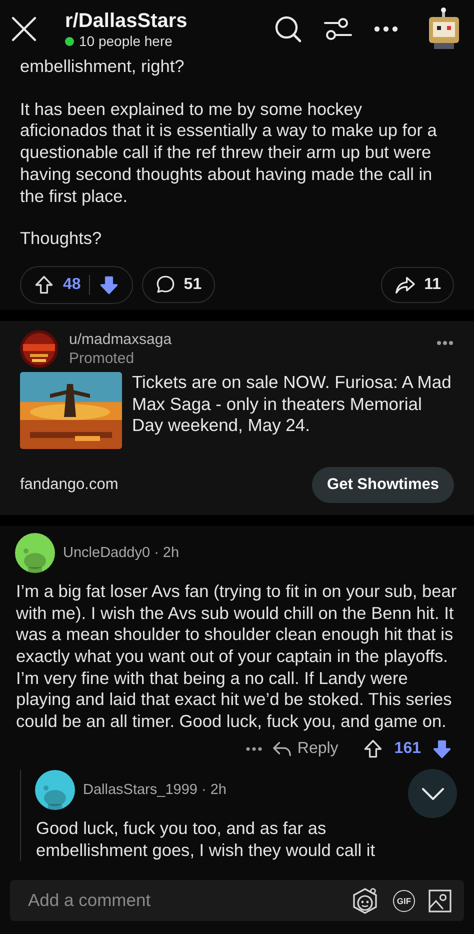  I want to click on share-button: 11, so click(417, 284).